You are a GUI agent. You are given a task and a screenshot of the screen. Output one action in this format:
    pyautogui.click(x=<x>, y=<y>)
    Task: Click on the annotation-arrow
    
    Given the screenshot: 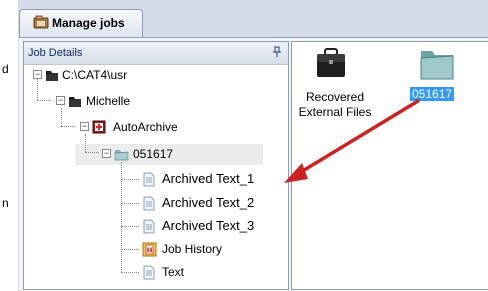 What is the action you would take?
    pyautogui.click(x=352, y=141)
    